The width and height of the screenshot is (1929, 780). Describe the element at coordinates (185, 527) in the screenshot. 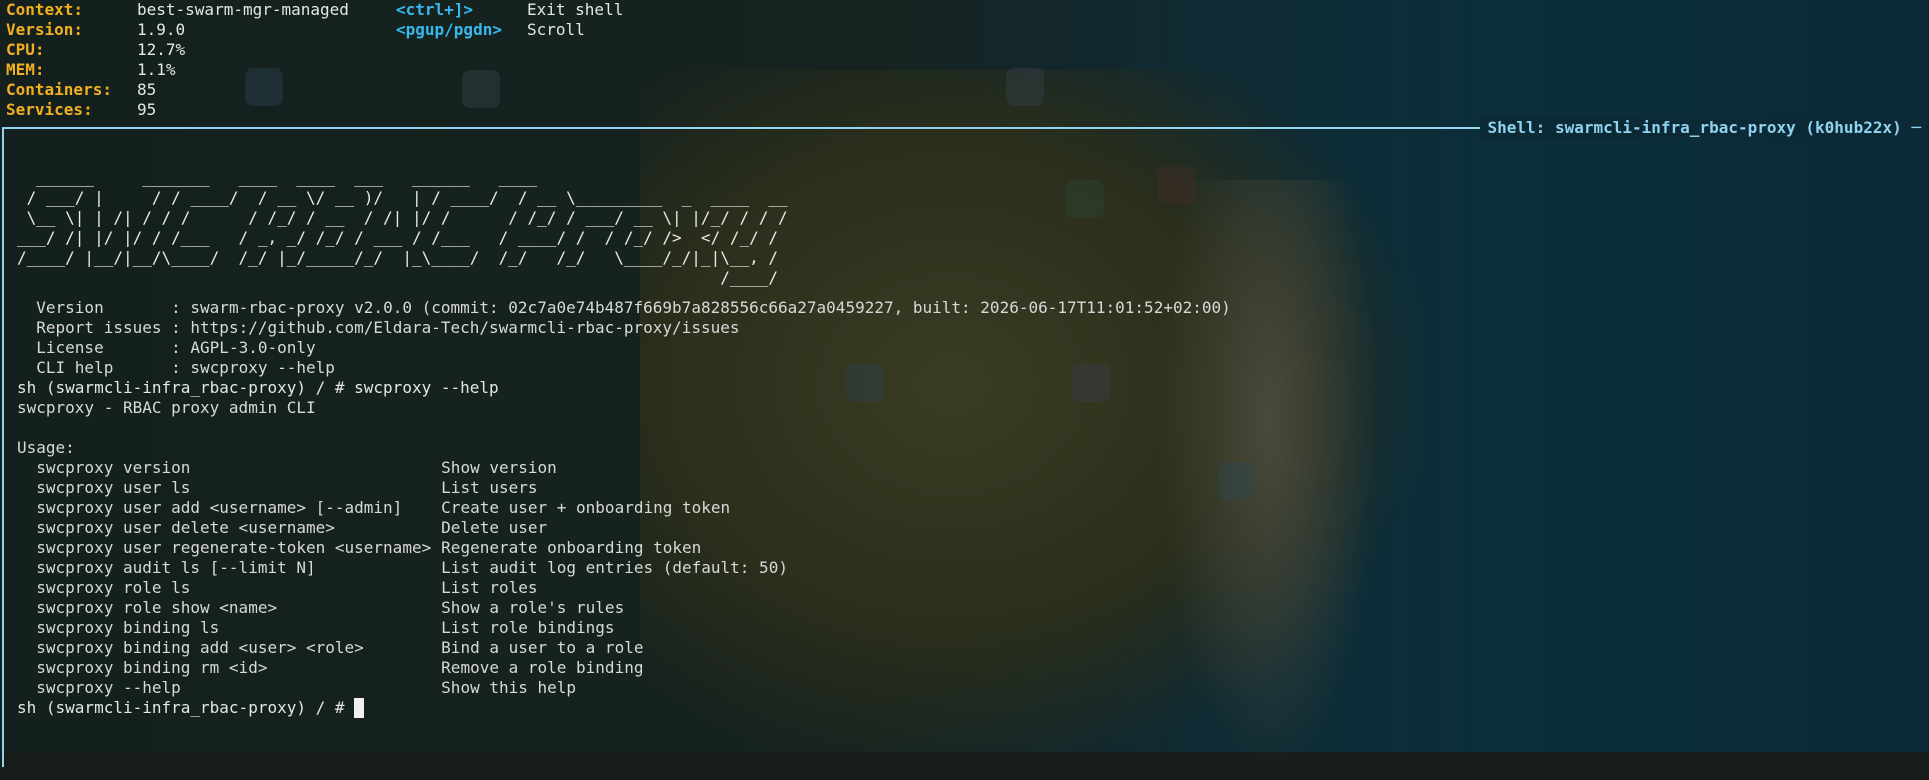

I see `usage-command: swcproxy user delete <username>` at that location.